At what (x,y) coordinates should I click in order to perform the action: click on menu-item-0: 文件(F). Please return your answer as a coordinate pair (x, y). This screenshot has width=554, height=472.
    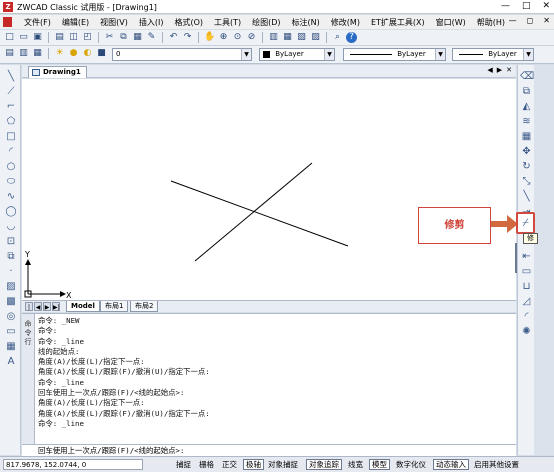
    Looking at the image, I should click on (37, 22).